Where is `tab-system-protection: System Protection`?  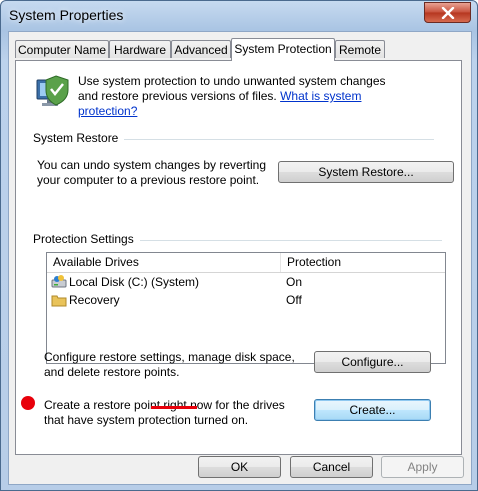
tab-system-protection: System Protection is located at coordinates (283, 49).